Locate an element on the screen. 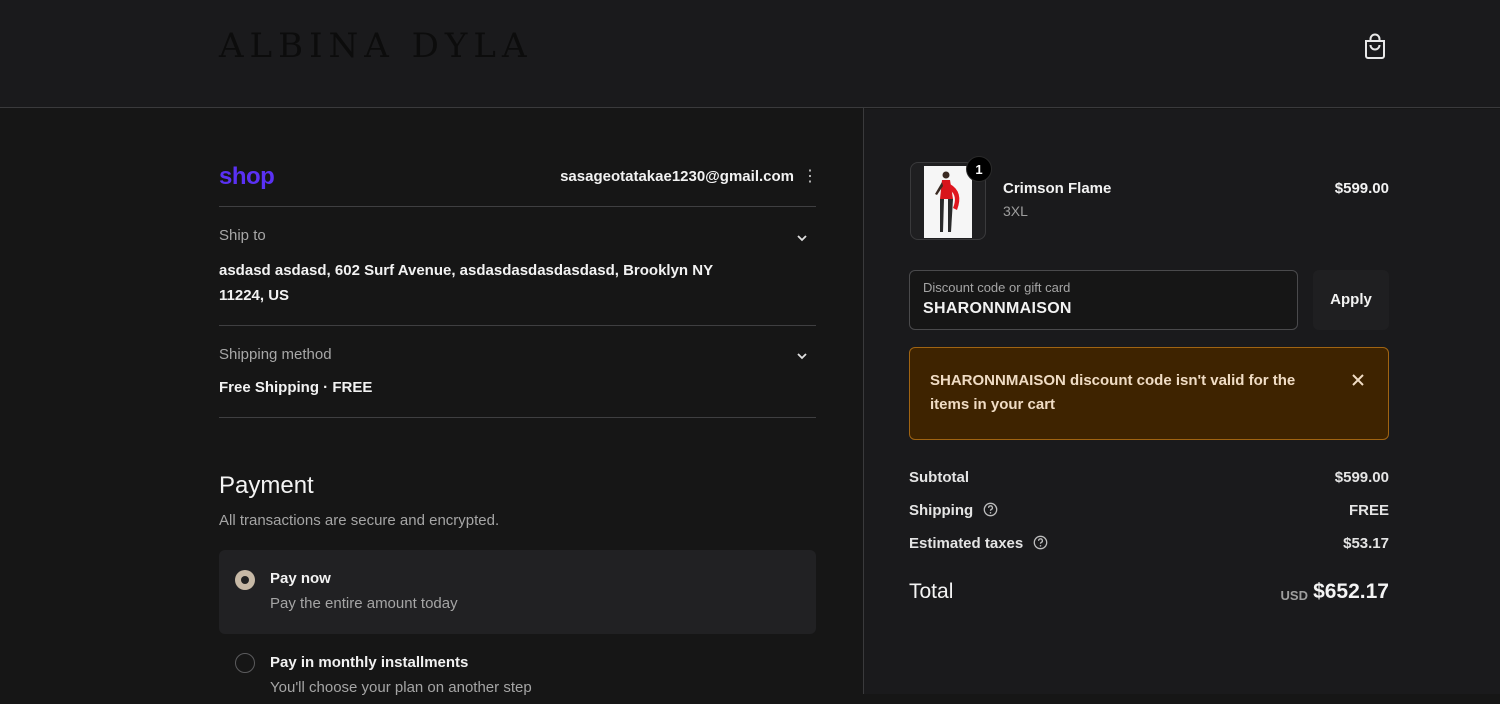 Image resolution: width=1500 pixels, height=704 pixels. payment-option-pay-now: Pay now Pay the entire amount today is located at coordinates (517, 592).